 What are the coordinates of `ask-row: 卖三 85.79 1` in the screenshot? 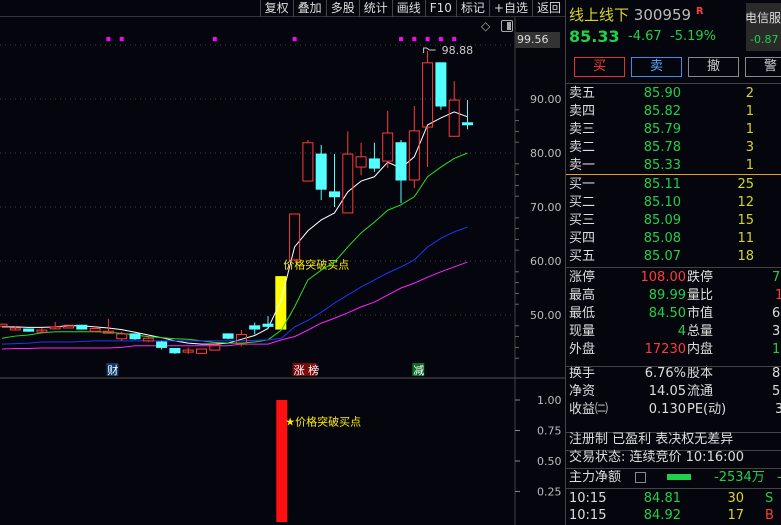 It's located at (675, 130).